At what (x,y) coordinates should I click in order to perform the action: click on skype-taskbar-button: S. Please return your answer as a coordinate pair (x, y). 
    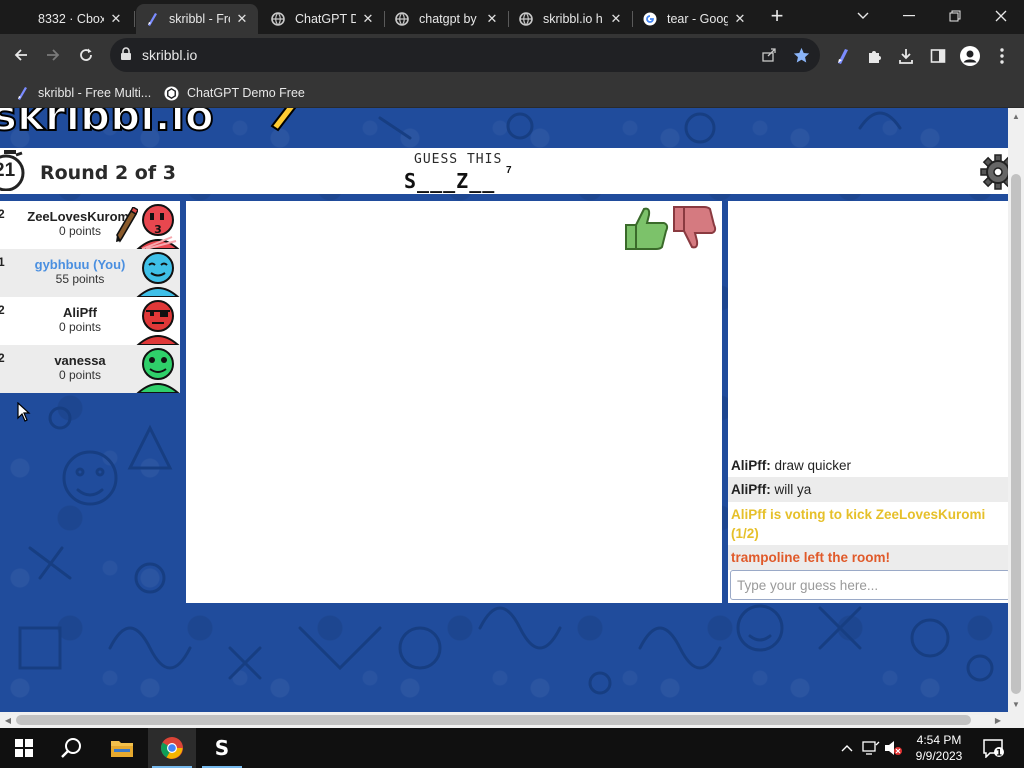
    Looking at the image, I should click on (222, 748).